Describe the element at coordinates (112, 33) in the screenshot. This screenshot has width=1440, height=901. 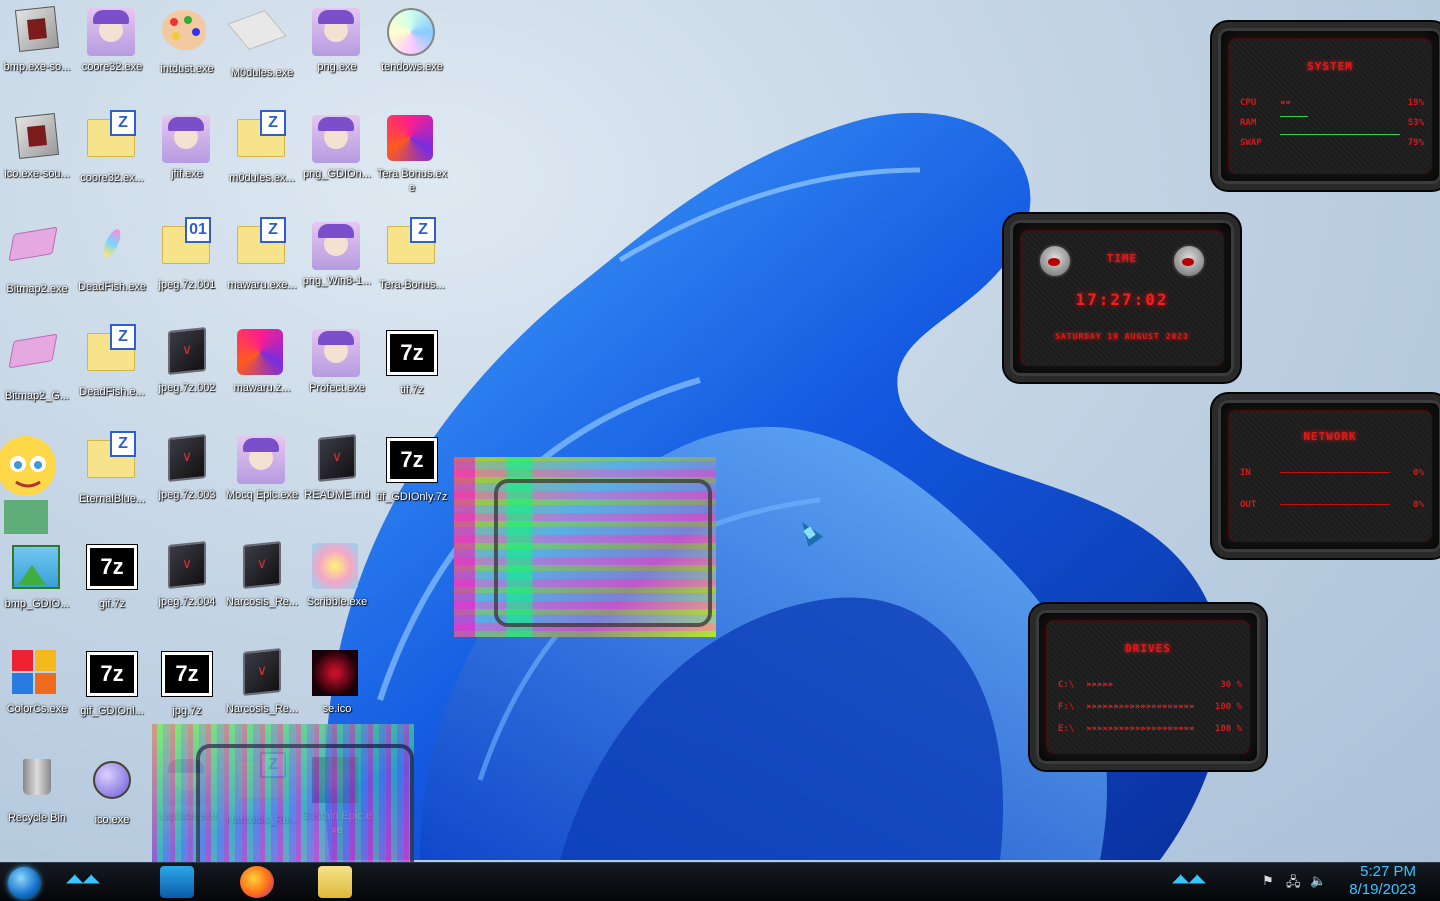
I see `coore32-exe-icon` at that location.